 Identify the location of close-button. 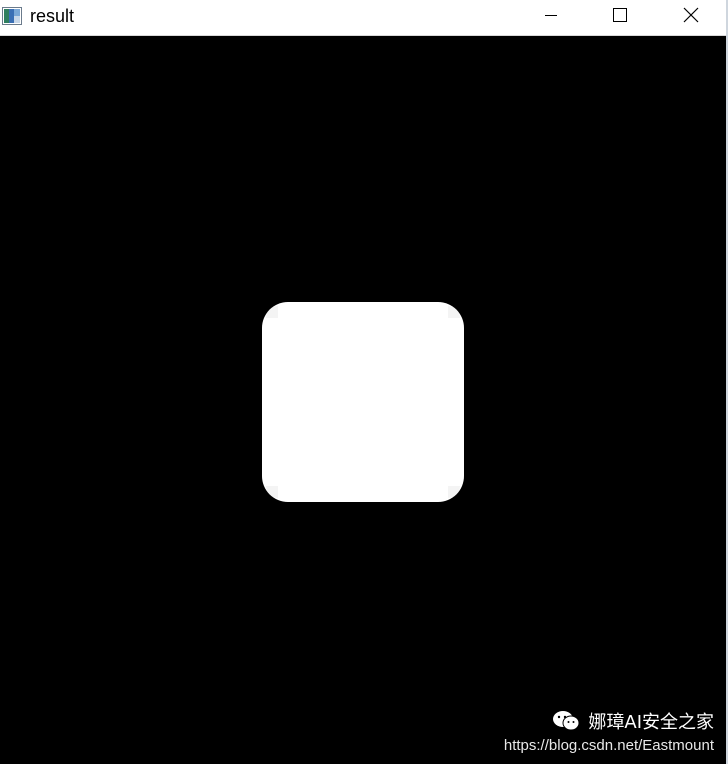
(691, 17).